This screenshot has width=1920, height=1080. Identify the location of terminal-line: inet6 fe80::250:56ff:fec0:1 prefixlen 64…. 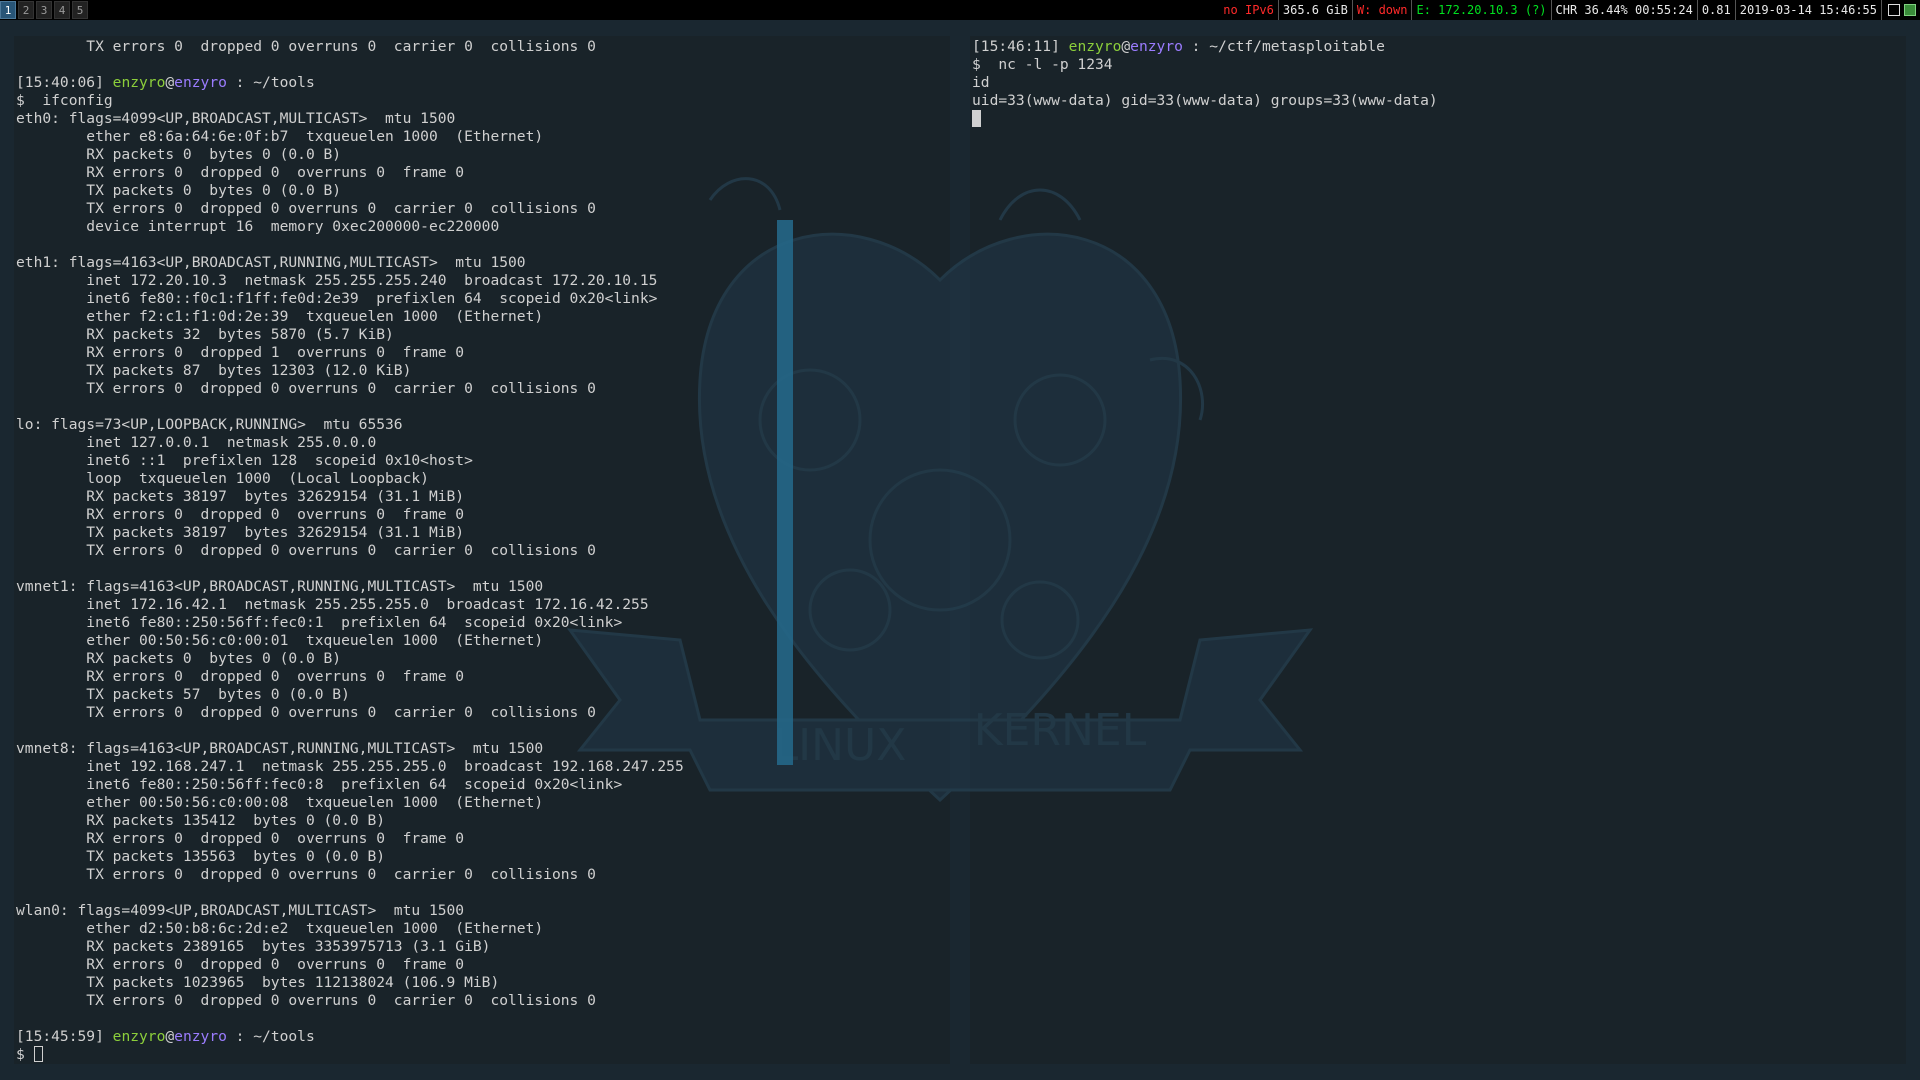
(319, 622).